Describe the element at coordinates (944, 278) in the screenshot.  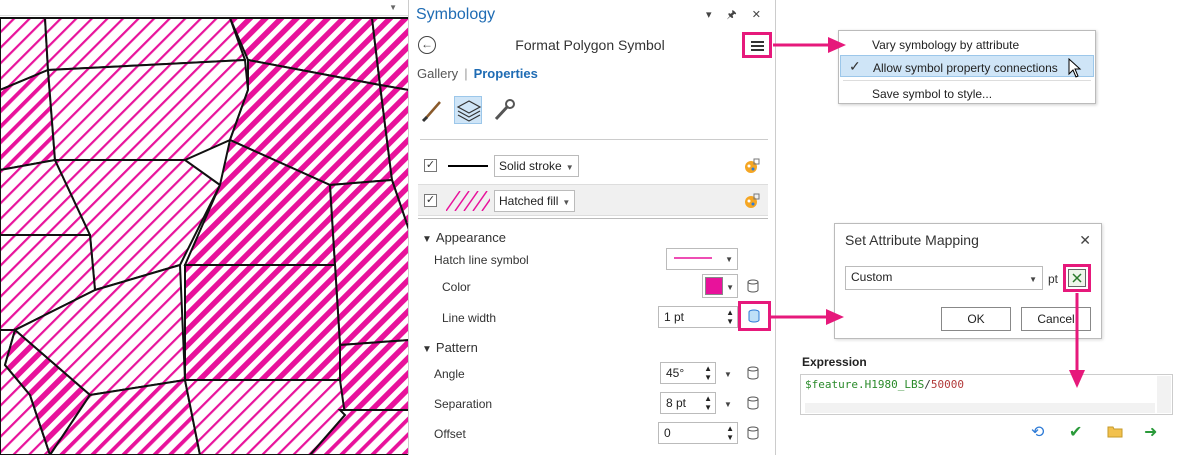
I see `mapping-type-select: Custom ▼` at that location.